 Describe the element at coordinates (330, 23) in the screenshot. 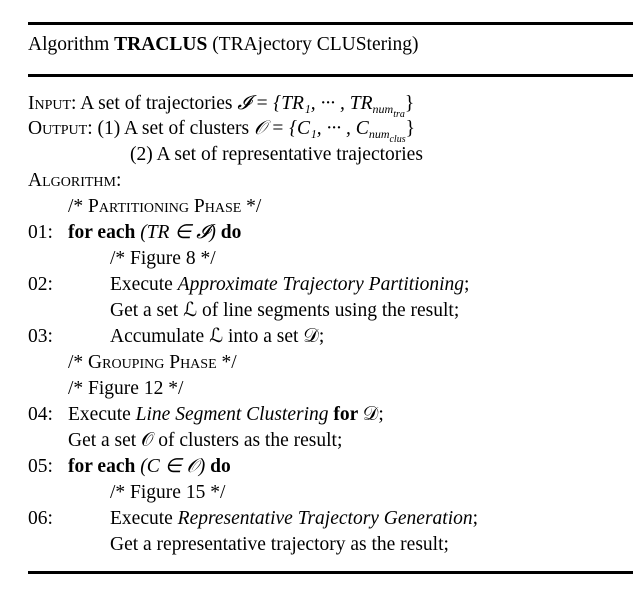

I see `top-rule` at that location.